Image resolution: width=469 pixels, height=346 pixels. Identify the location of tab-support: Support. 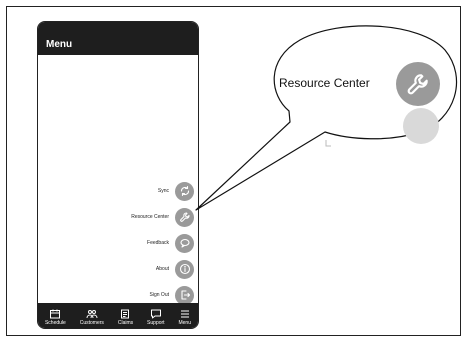
(156, 317).